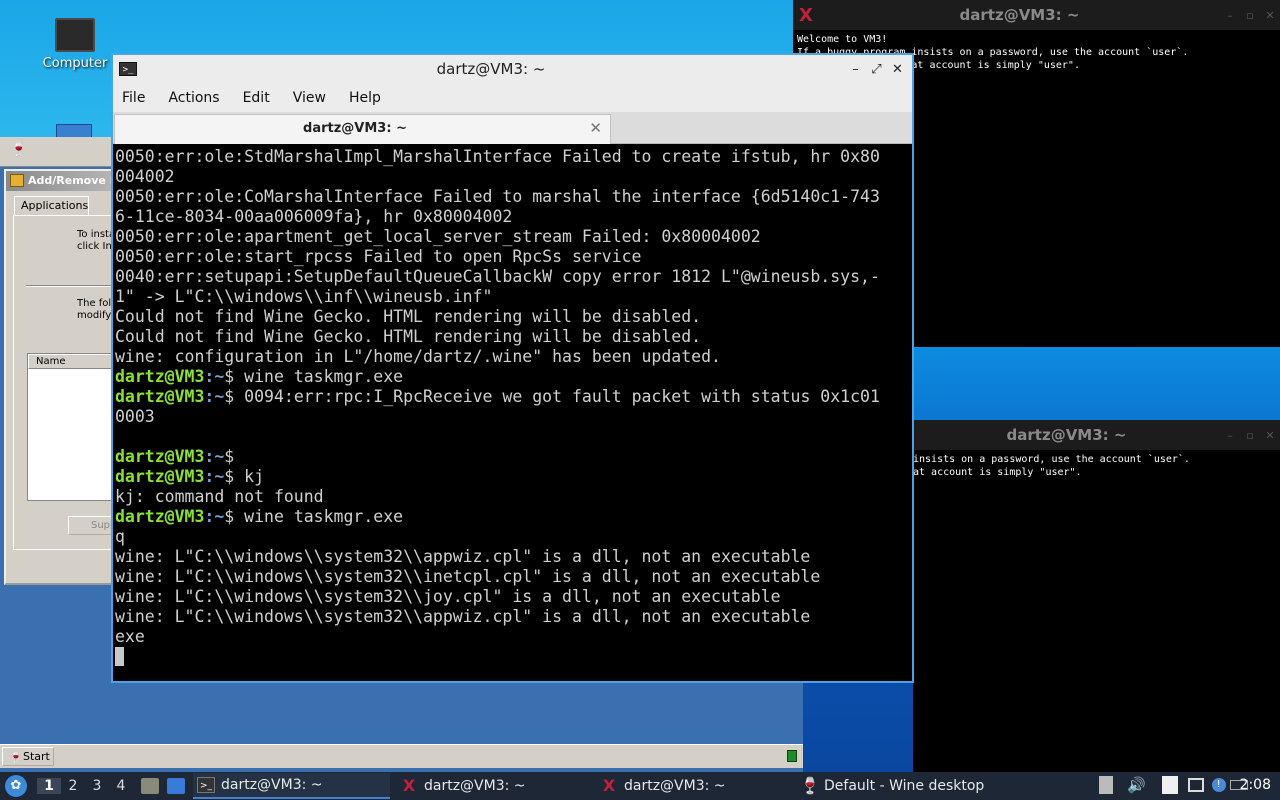 This screenshot has width=1280, height=800. I want to click on wine-tray-icon, so click(792, 756).